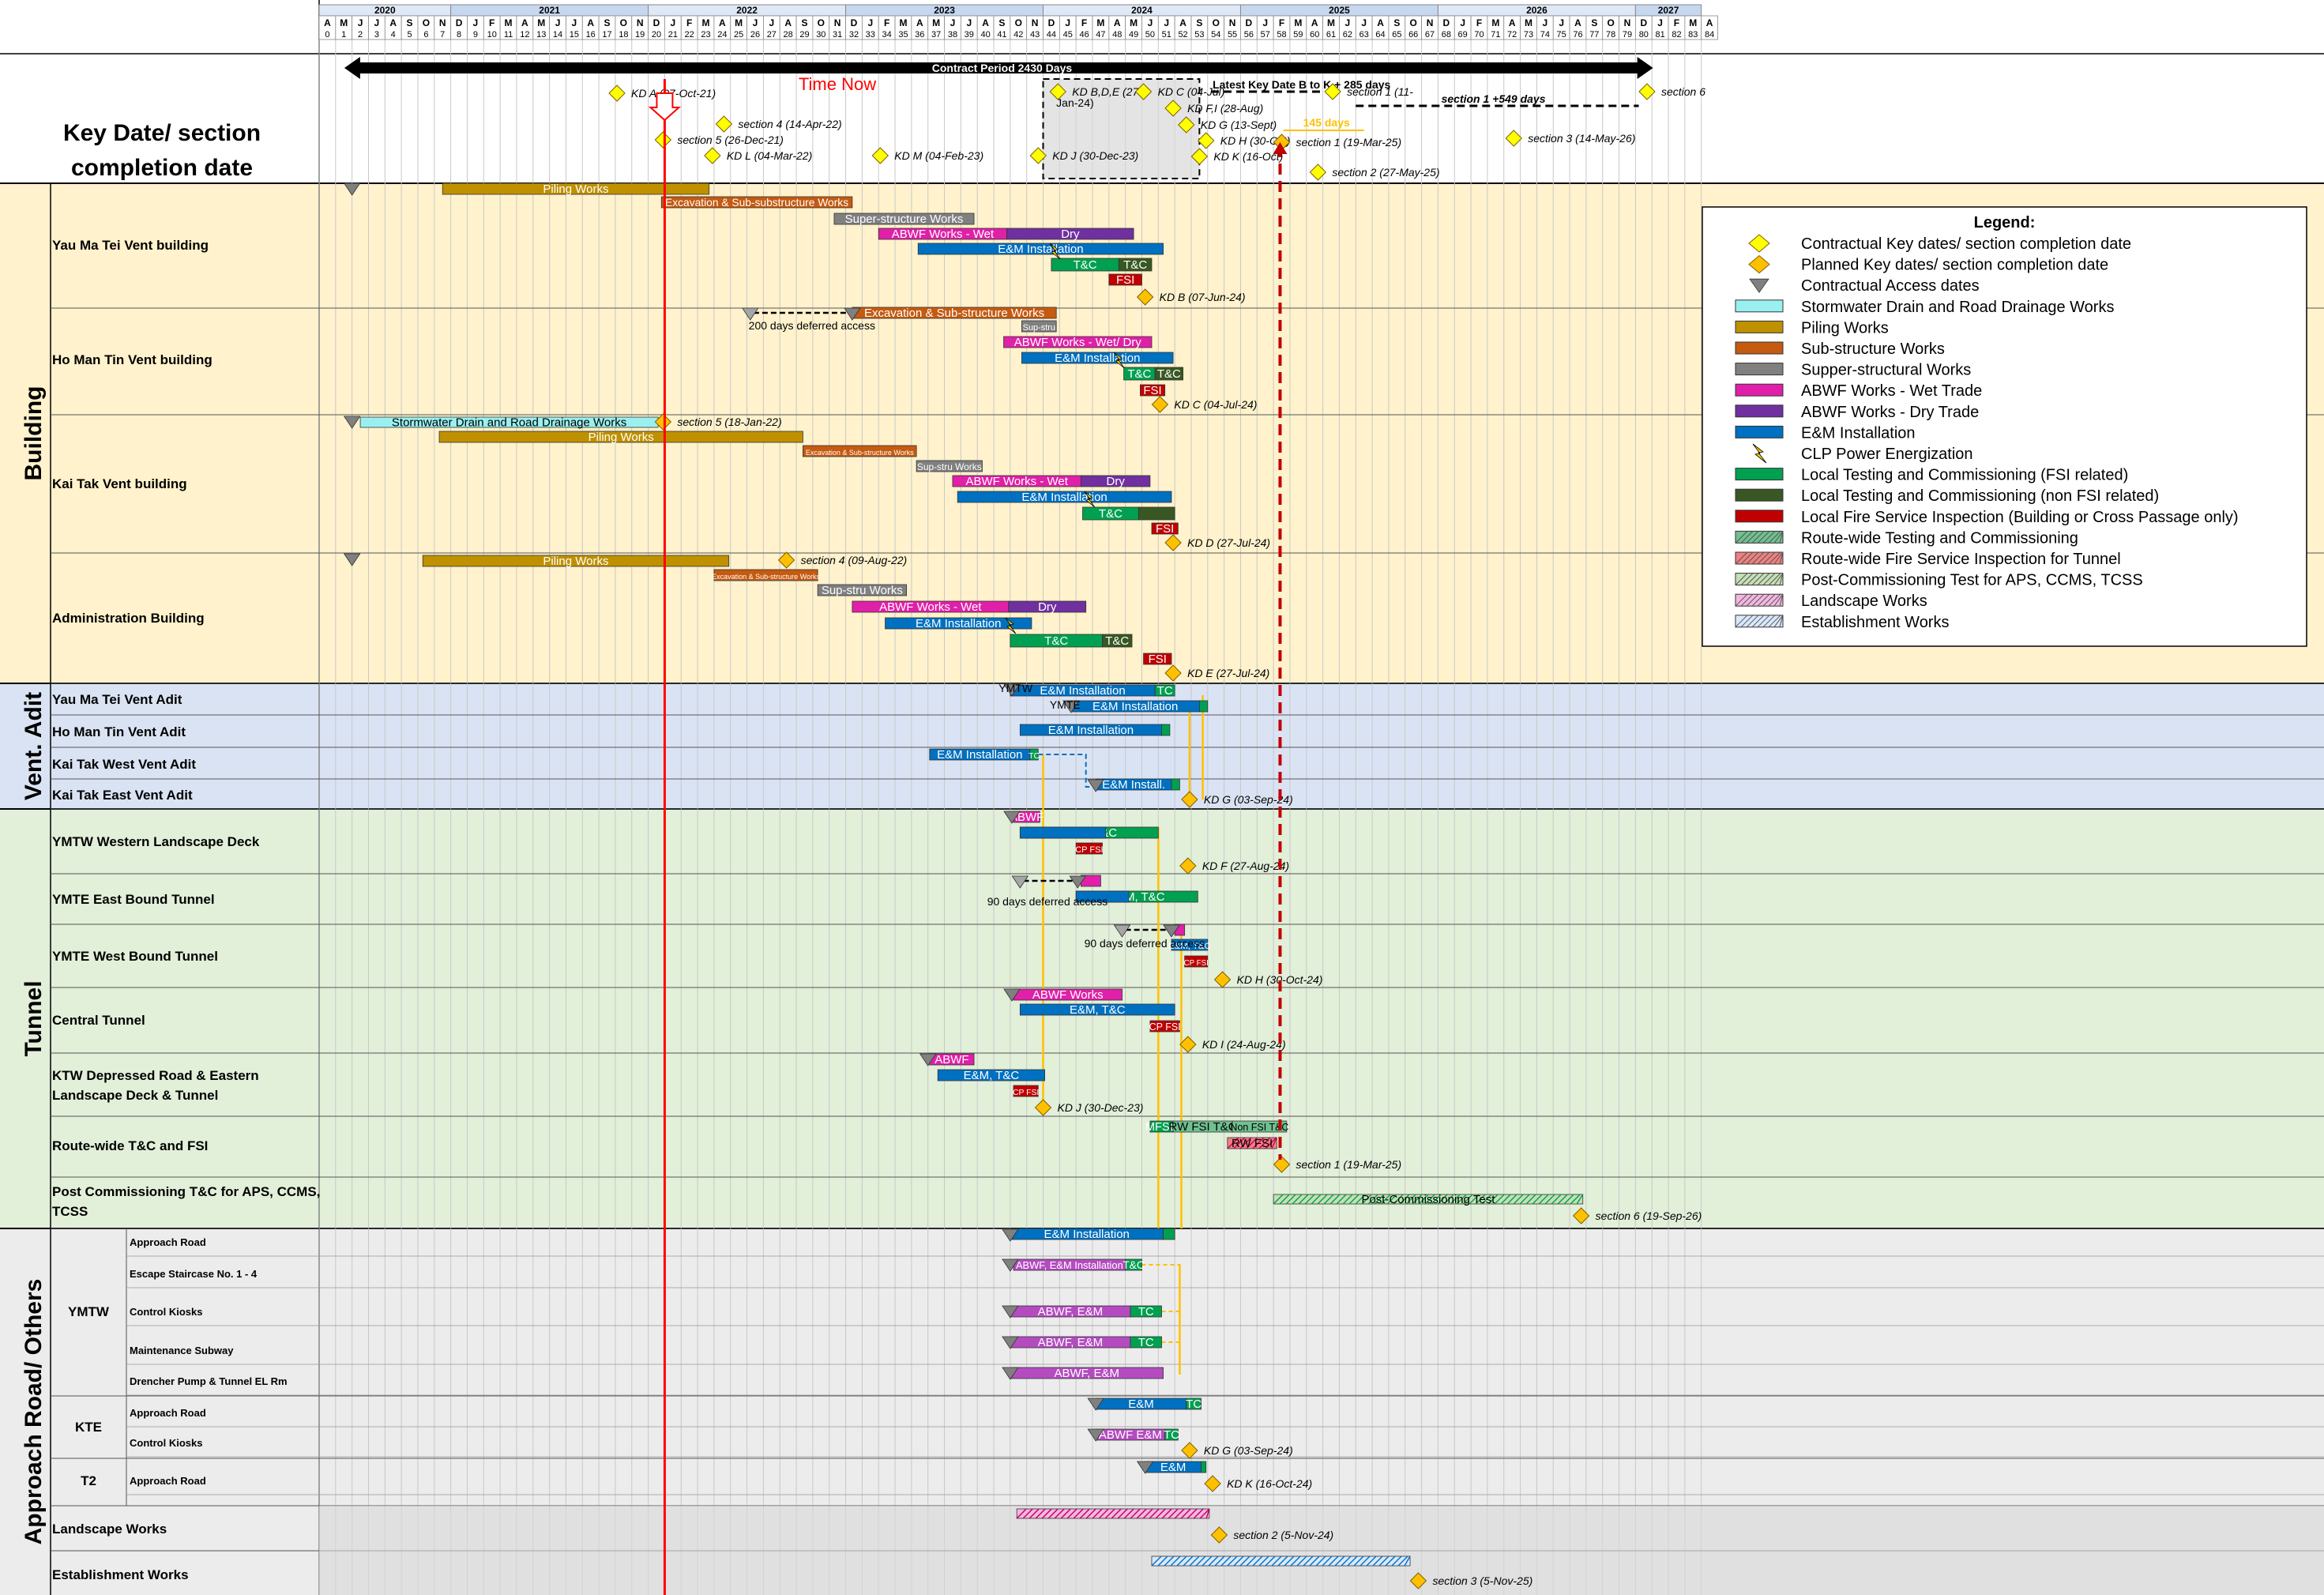  Describe the element at coordinates (385, 10) in the screenshot. I see `year-label: 2020` at that location.